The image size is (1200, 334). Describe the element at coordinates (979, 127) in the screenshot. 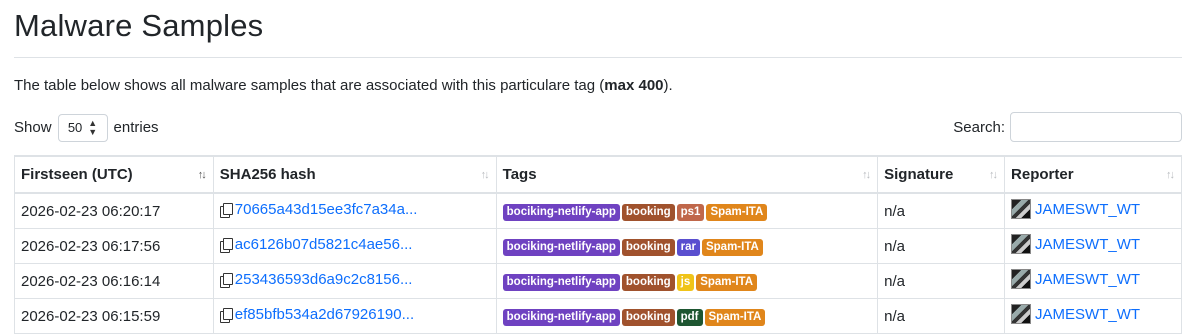

I see `search-label: Search:` at that location.